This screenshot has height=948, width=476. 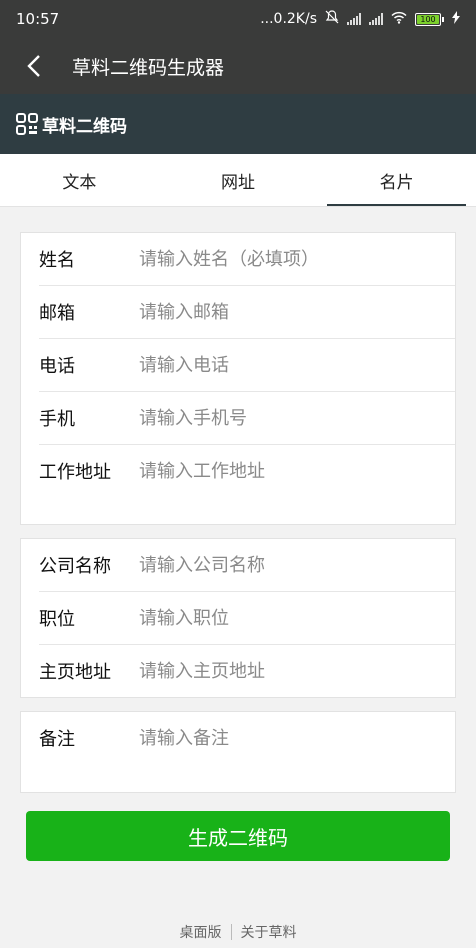 I want to click on homepage-row: 主页地址, so click(x=247, y=671).